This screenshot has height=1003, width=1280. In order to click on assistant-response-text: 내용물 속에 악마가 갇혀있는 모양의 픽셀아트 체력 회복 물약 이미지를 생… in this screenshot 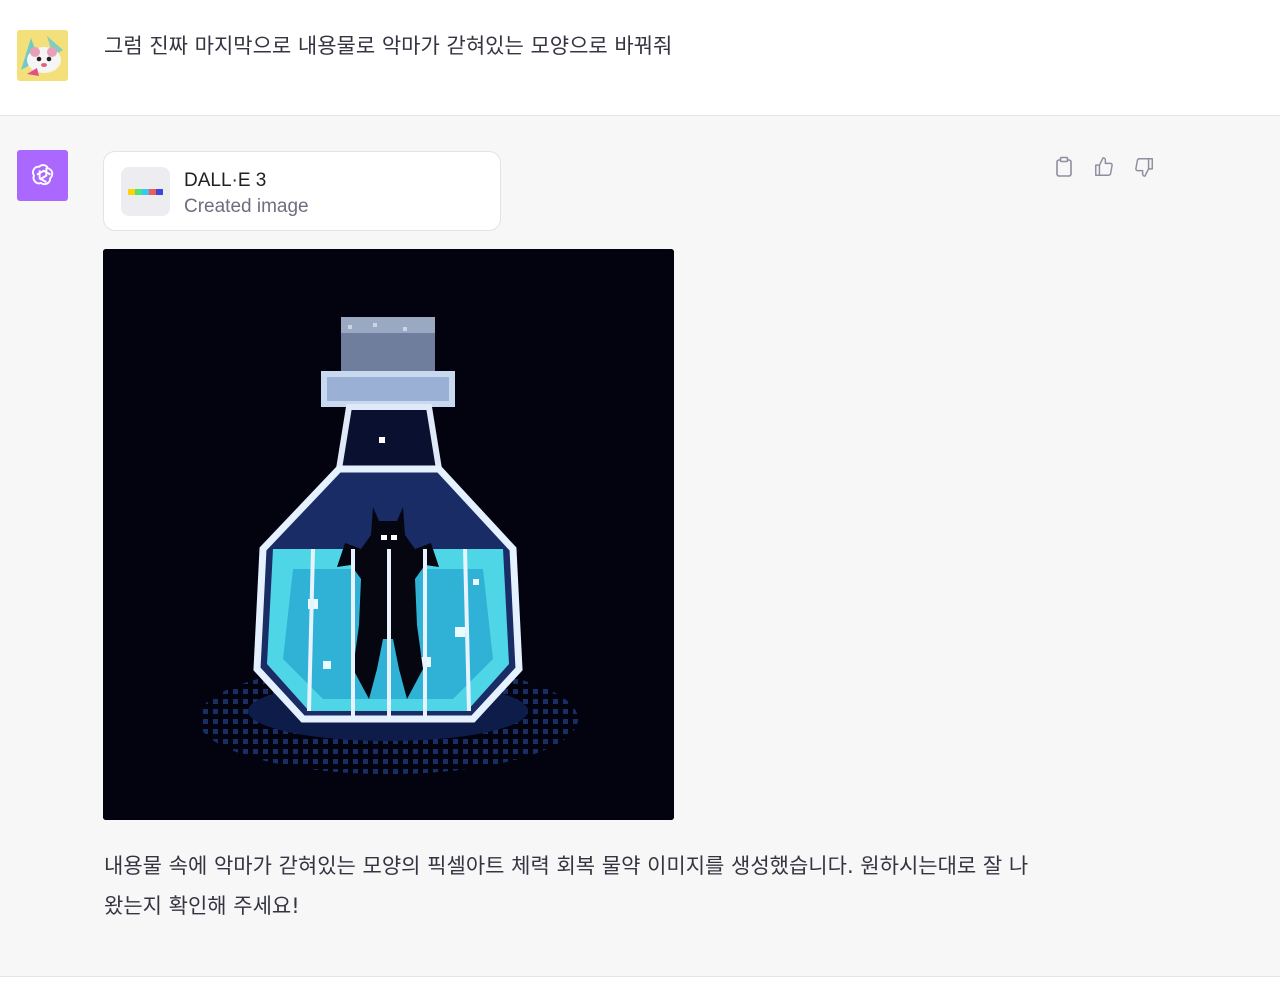, I will do `click(566, 886)`.